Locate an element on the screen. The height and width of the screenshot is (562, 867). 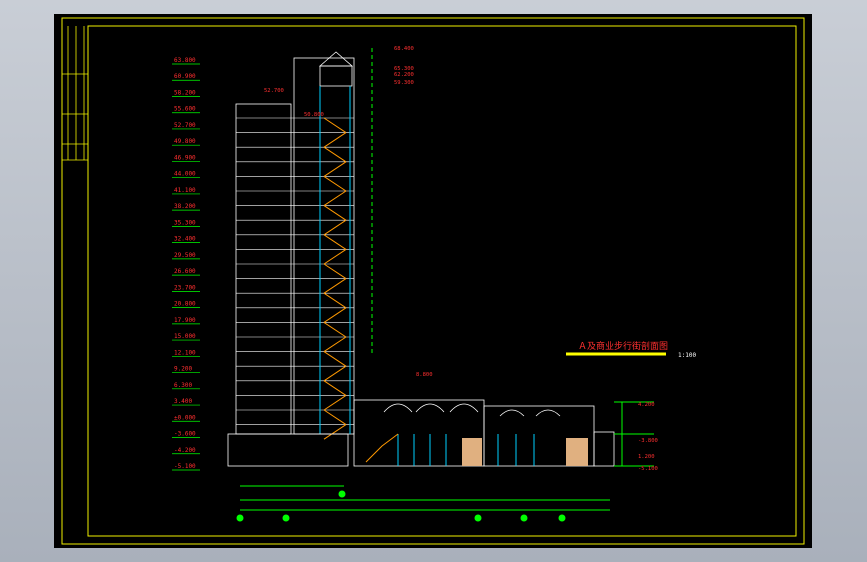
elevation-label: 44.000 is located at coordinates (185, 174).